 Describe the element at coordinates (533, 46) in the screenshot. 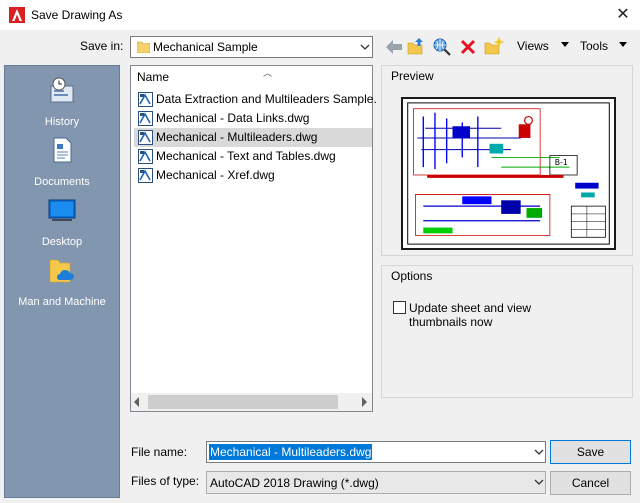

I see `views-menu: Views` at that location.